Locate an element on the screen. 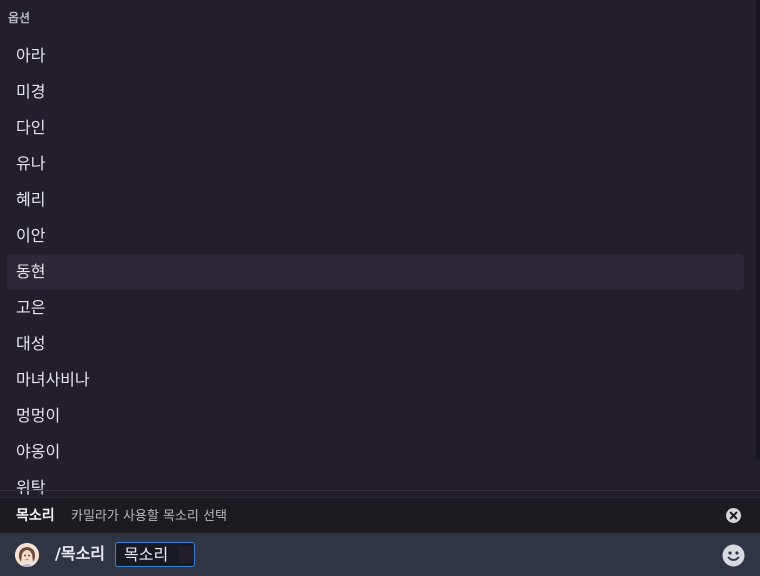  option-item: 고은 is located at coordinates (375, 308).